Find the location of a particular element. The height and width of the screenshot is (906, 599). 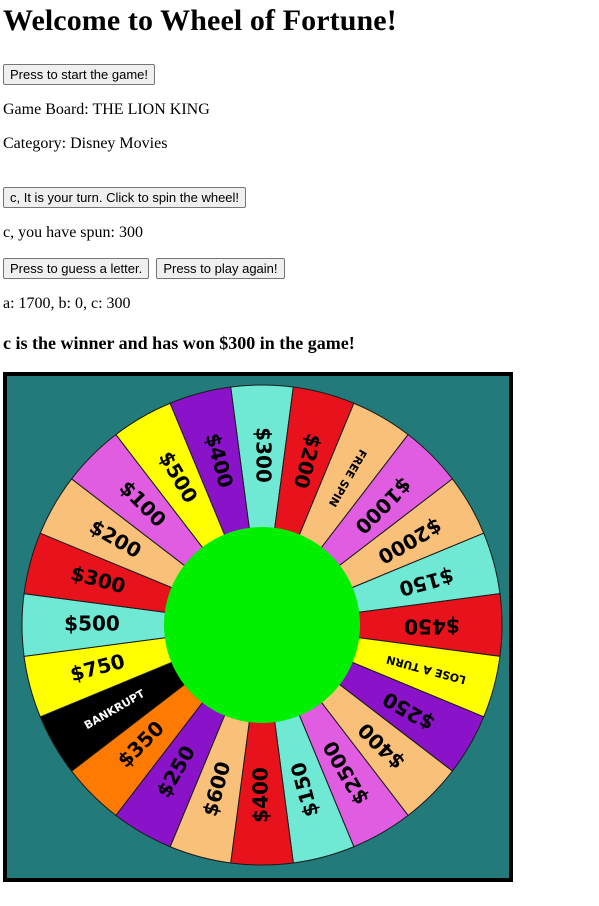

game-board-text: Game Board: THE LION KING is located at coordinates (106, 109).